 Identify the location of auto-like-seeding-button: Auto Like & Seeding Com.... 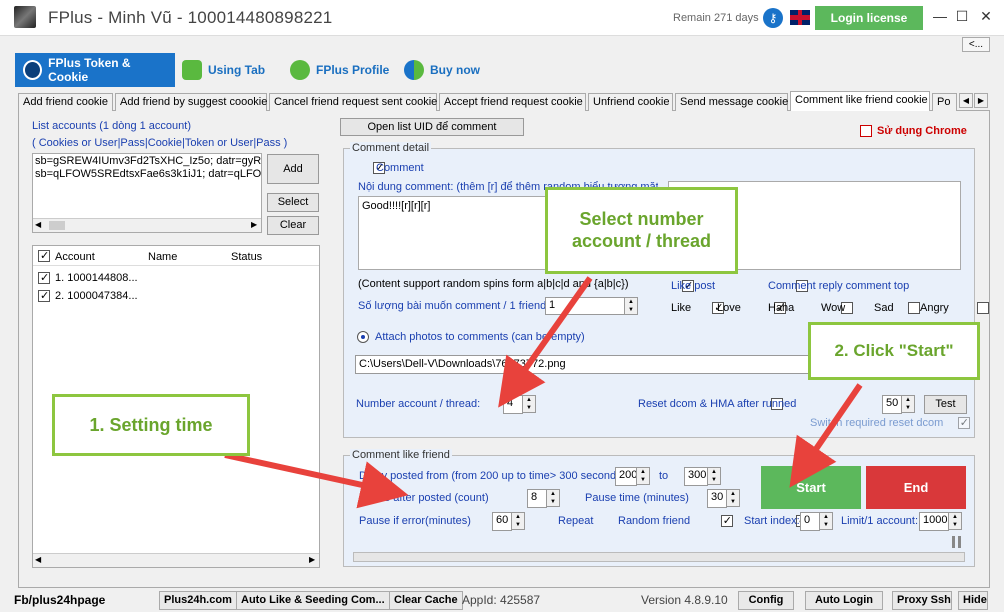
(313, 600).